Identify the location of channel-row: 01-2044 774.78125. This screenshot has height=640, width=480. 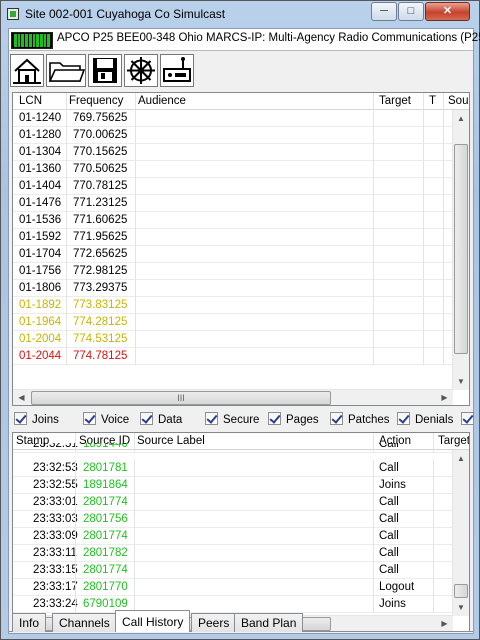
(233, 356).